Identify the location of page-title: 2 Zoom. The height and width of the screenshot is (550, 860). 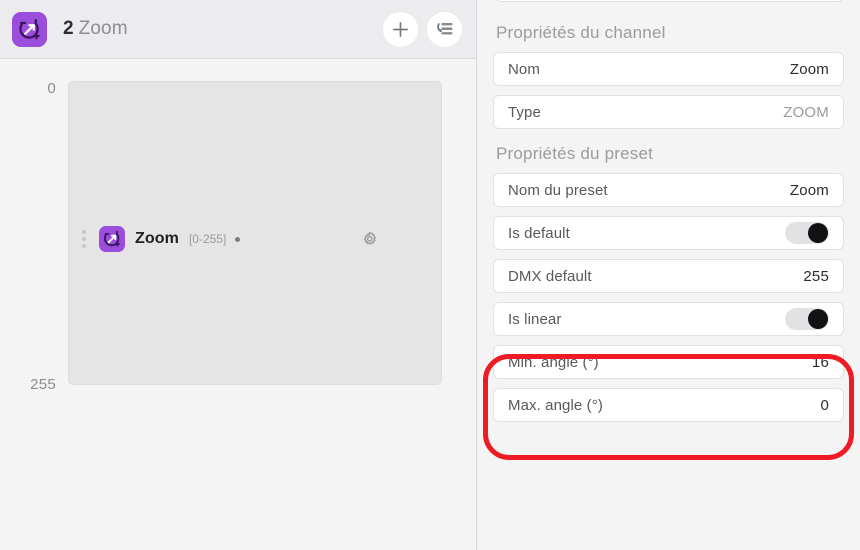
(95, 29).